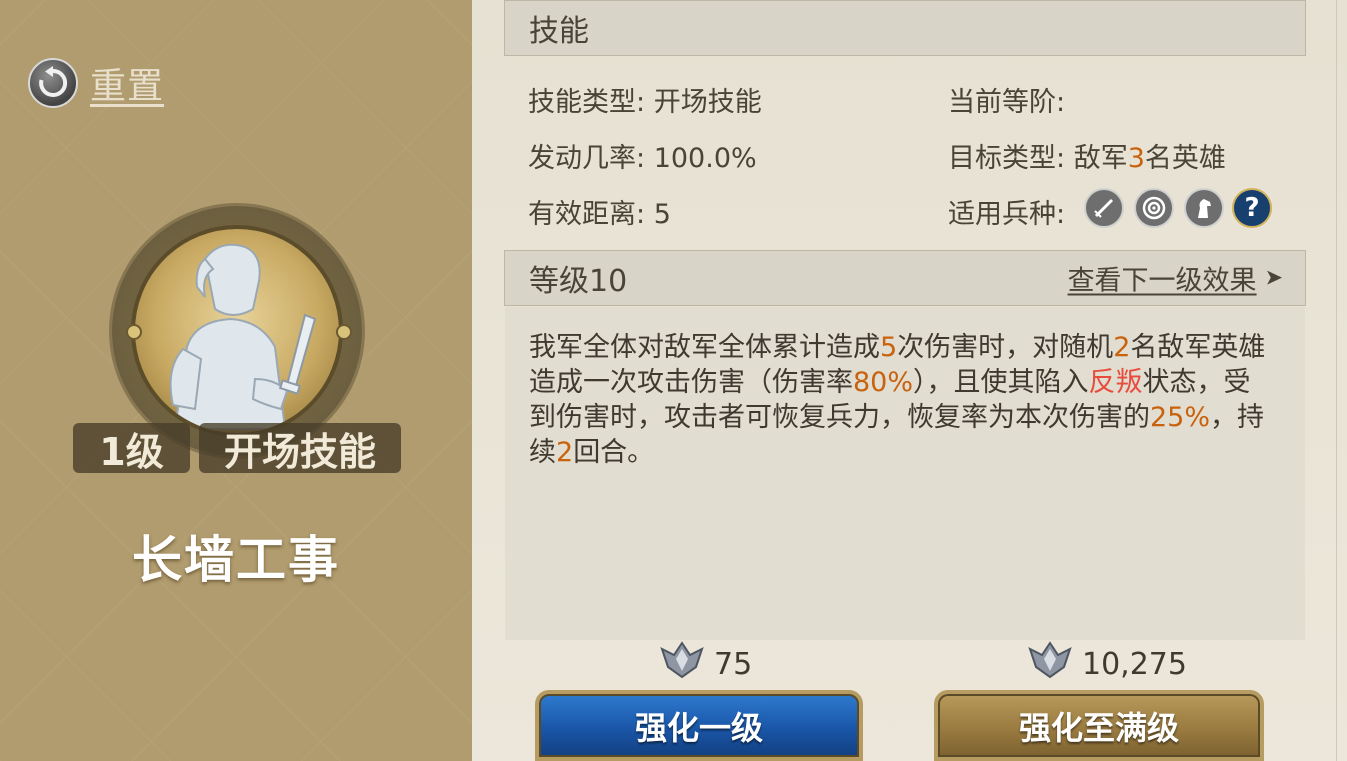  Describe the element at coordinates (883, 382) in the screenshot. I see `desc-damage-rate: 80%` at that location.